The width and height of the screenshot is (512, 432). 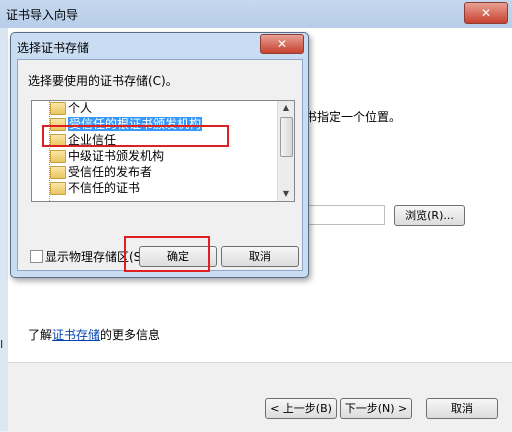 What do you see at coordinates (53, 48) in the screenshot?
I see `dialog-title: 选择证书存储` at bounding box center [53, 48].